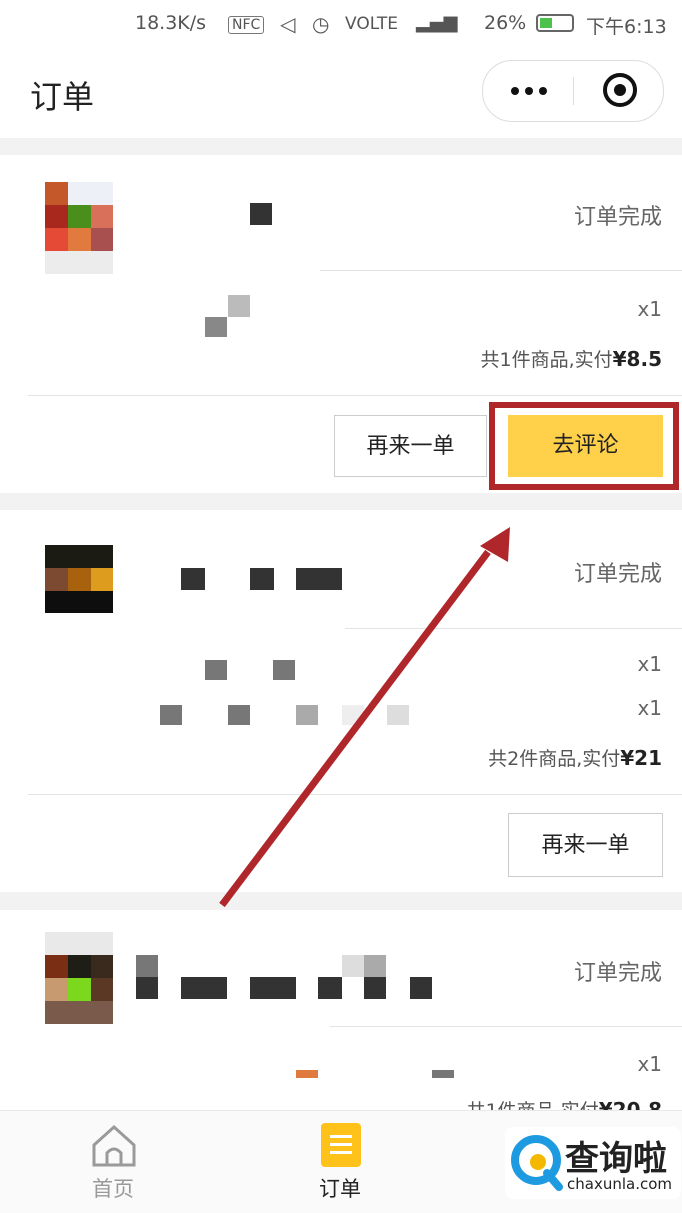 This screenshot has width=682, height=1213. I want to click on watermark: 查询啦 chaxunla.com, so click(593, 1163).